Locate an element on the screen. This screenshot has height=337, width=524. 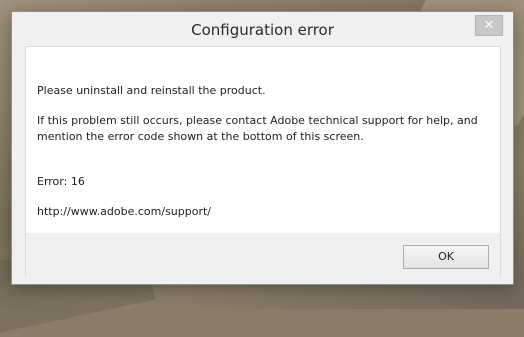
title-bar: Configuration error ✕ is located at coordinates (262, 29).